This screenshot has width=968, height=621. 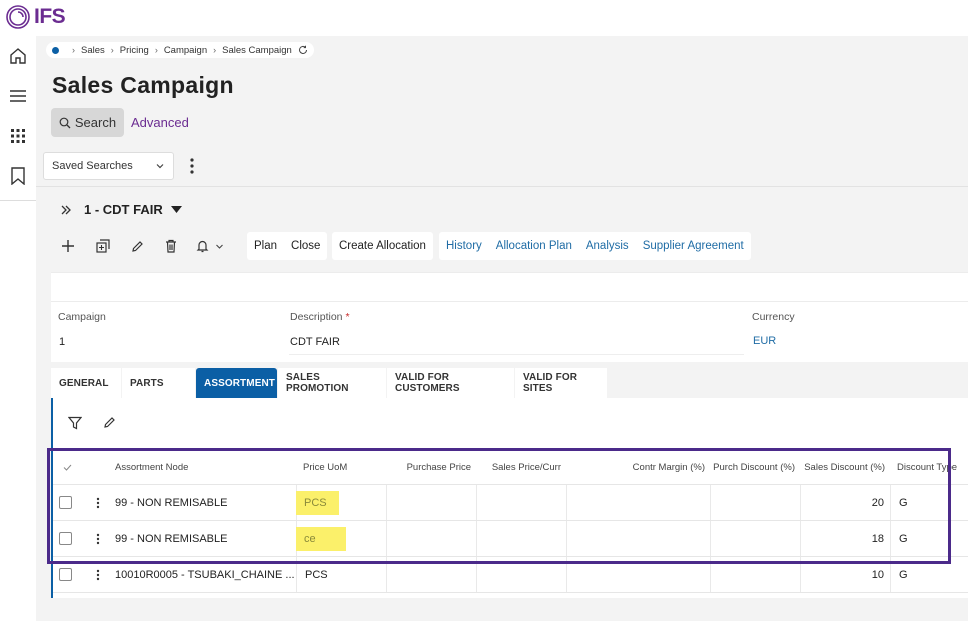 I want to click on advanced-search-link: Advanced, so click(x=160, y=122).